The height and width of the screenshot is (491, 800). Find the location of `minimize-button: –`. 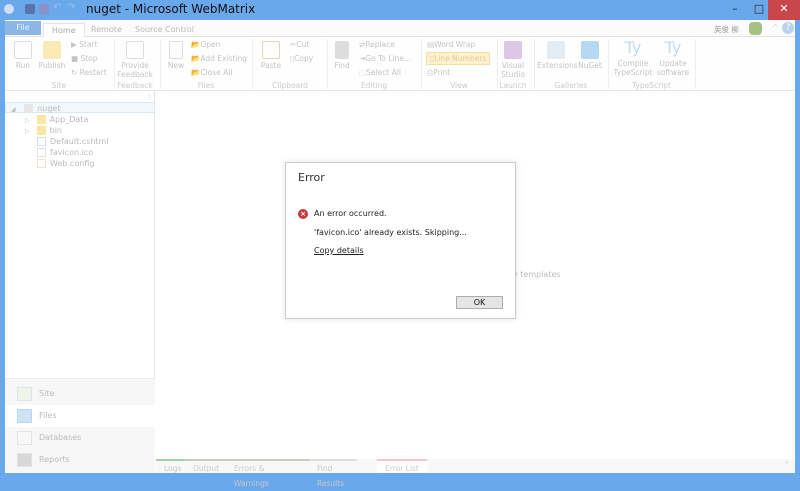

minimize-button: – is located at coordinates (735, 10).